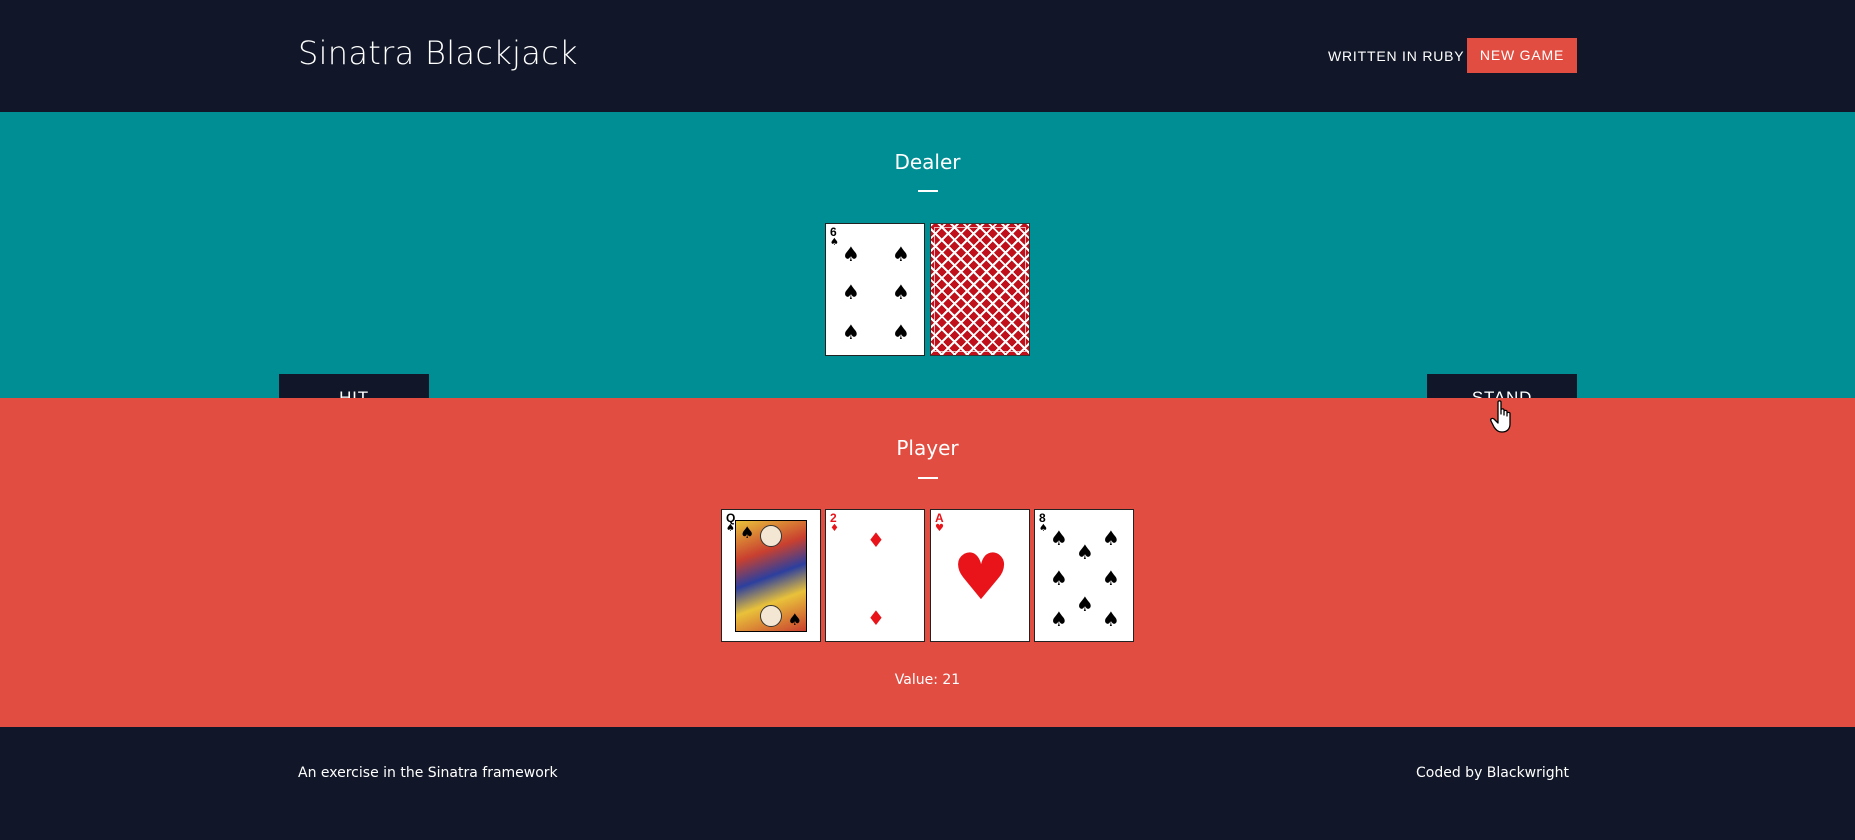 This screenshot has height=840, width=1855. What do you see at coordinates (428, 773) in the screenshot?
I see `footer-tagline: An exercise in the Sinatra framework` at bounding box center [428, 773].